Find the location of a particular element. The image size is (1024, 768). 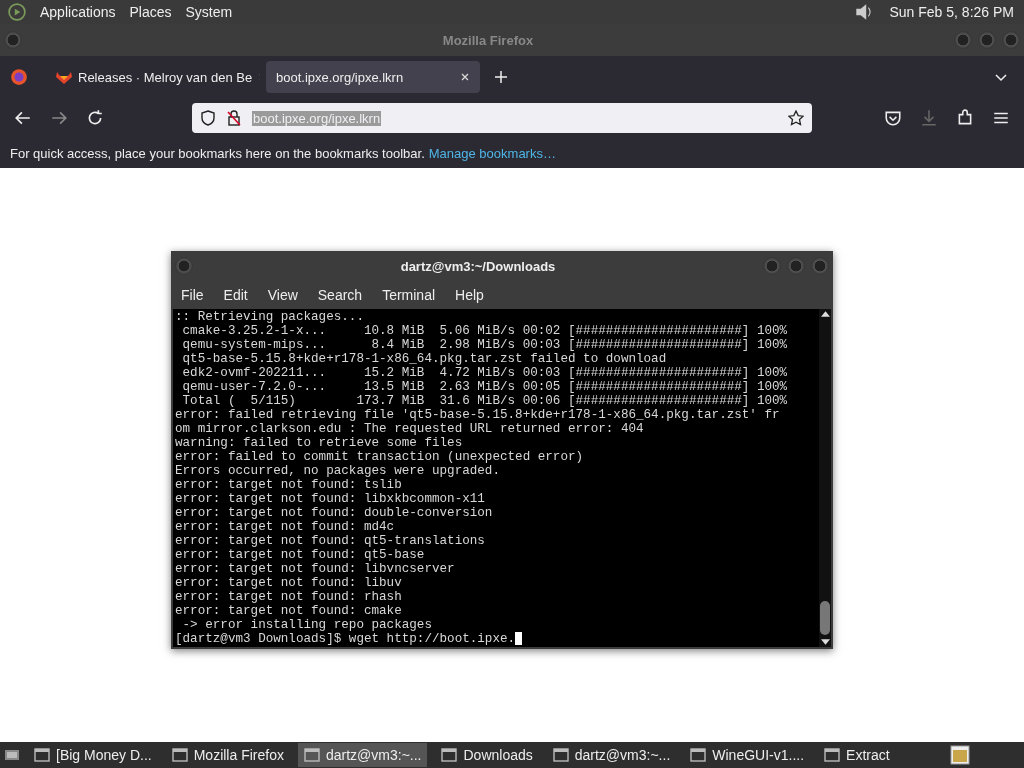

terminal-line: error: target not found: libuv is located at coordinates (288, 583).